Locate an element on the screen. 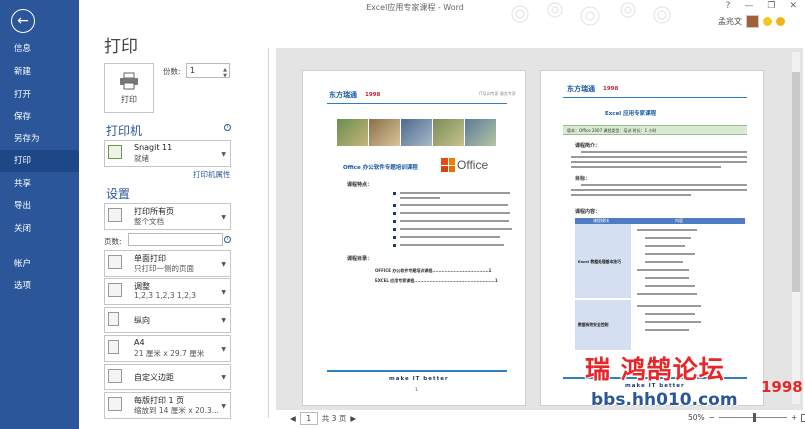  pages-label: 页数: is located at coordinates (113, 241).